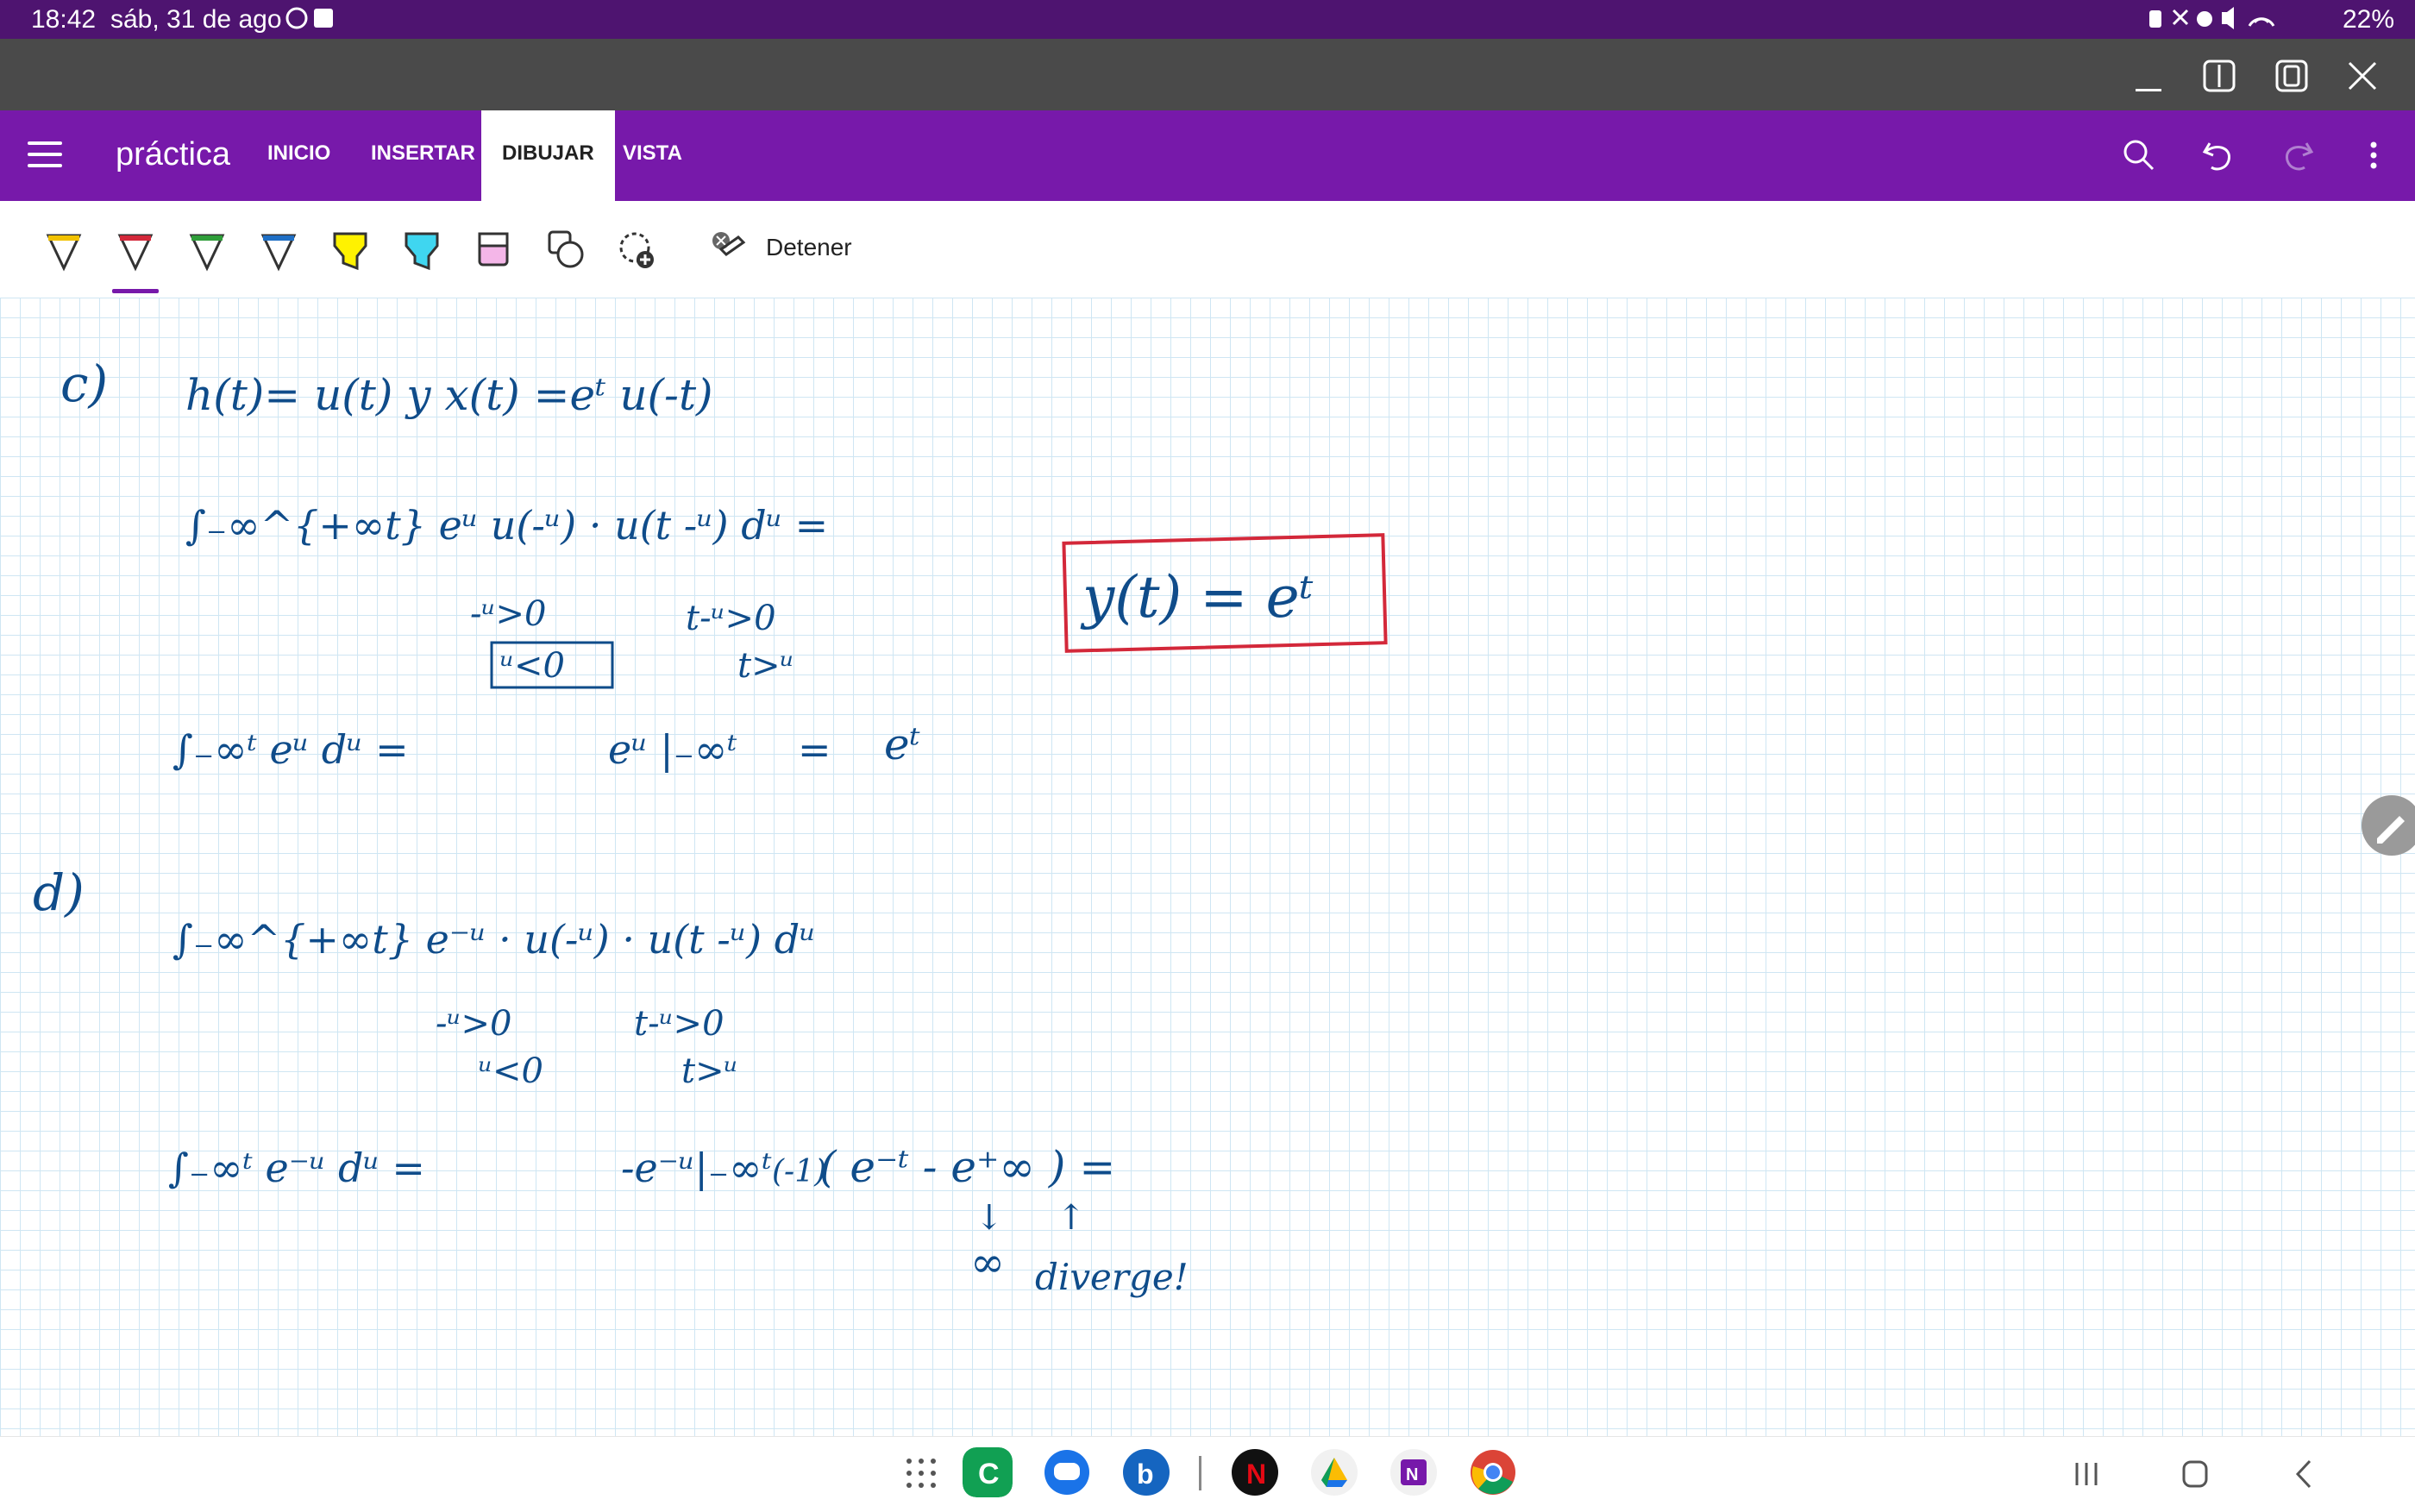 The height and width of the screenshot is (1512, 2415). Describe the element at coordinates (135, 251) in the screenshot. I see `pen-red-icon` at that location.